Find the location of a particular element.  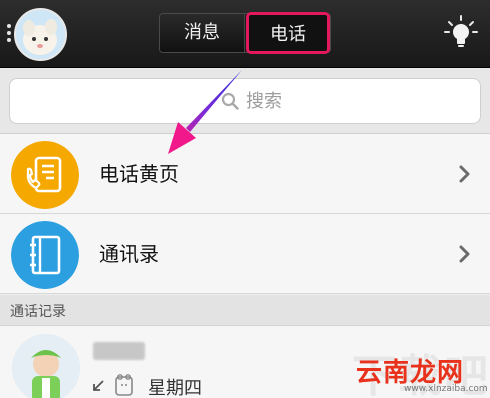

call-time: 星期四 is located at coordinates (175, 388).